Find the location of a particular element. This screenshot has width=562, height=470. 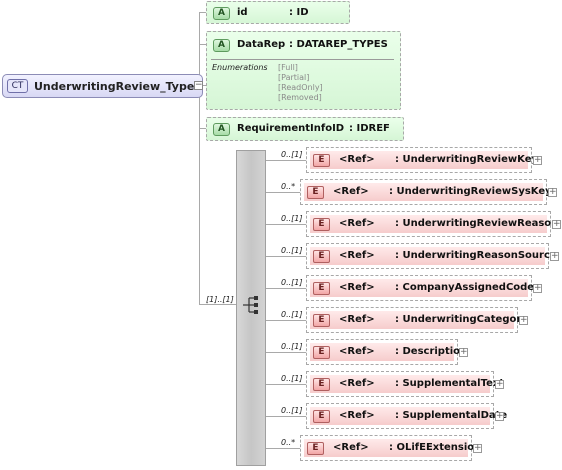

element-name: : Description is located at coordinates (431, 351).